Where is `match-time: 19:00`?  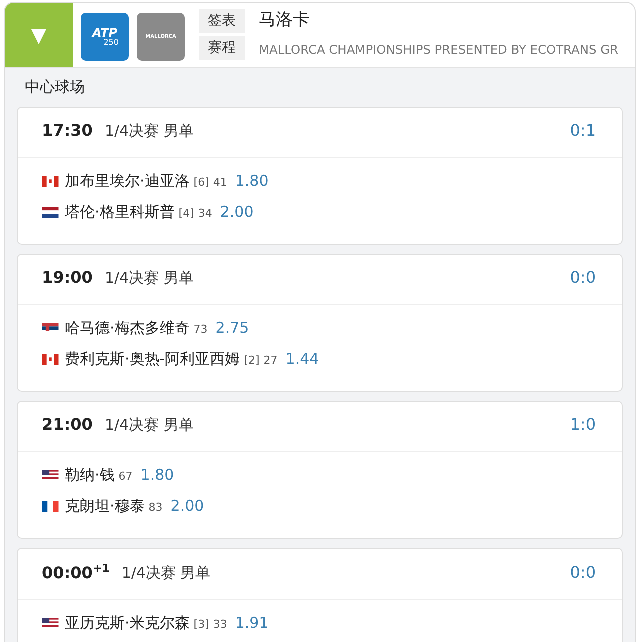
match-time: 19:00 is located at coordinates (67, 277).